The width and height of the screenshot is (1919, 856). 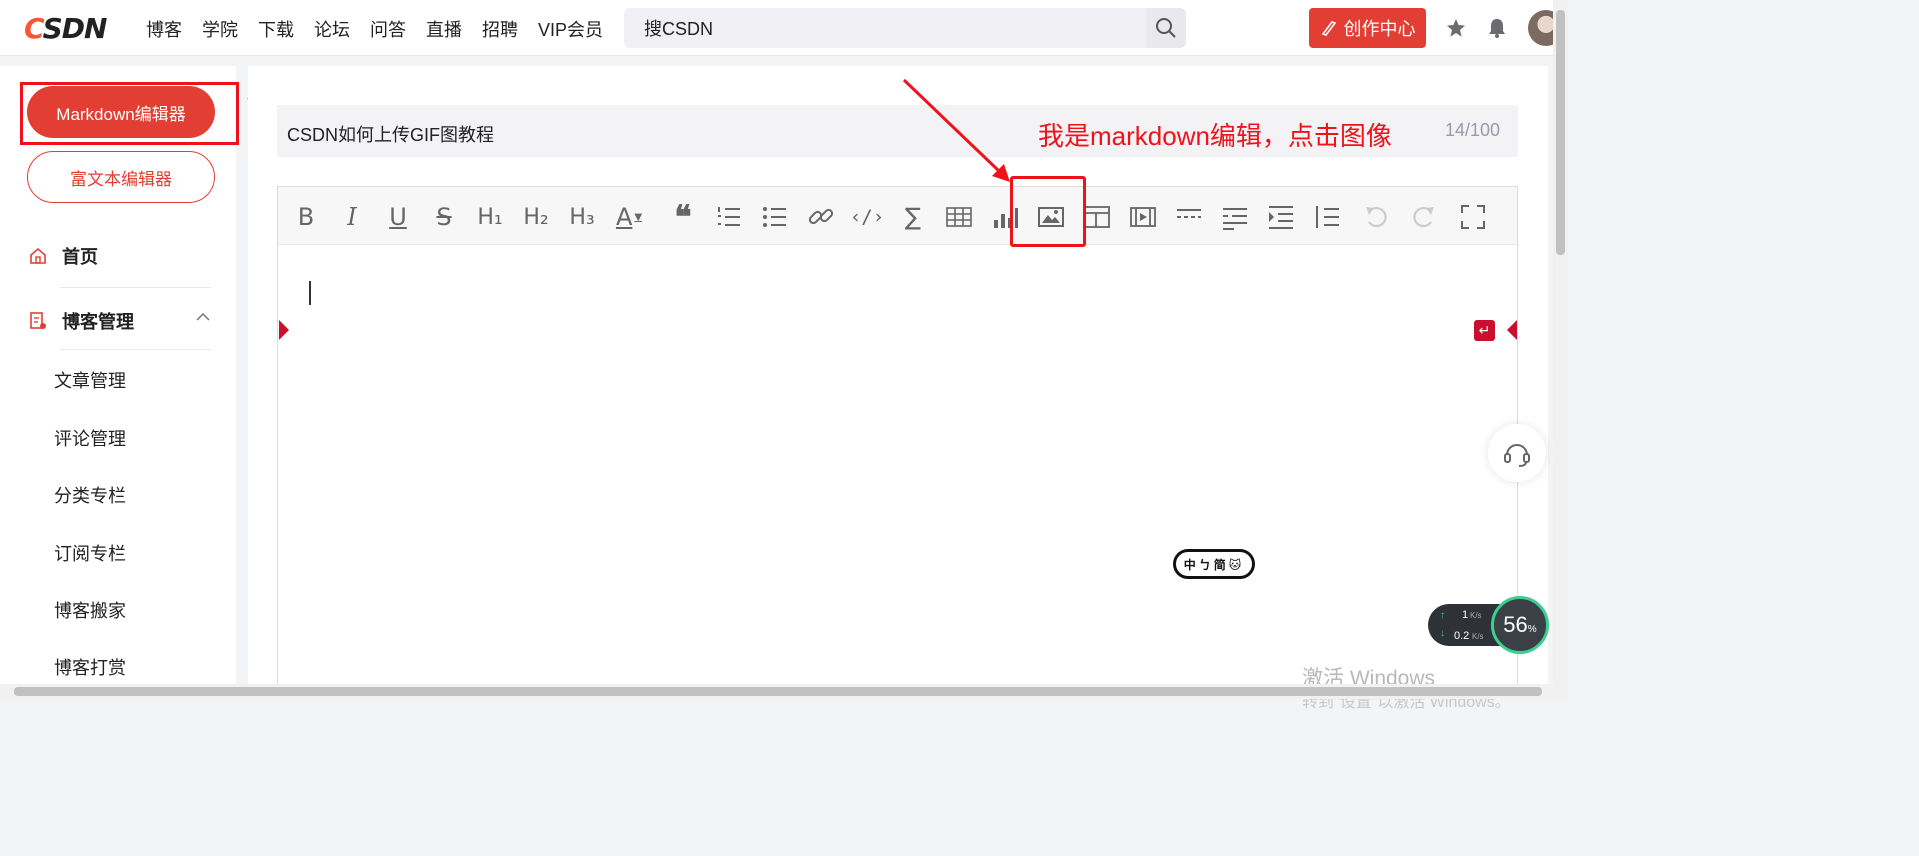 I want to click on download-unit: K/s, so click(x=1478, y=636).